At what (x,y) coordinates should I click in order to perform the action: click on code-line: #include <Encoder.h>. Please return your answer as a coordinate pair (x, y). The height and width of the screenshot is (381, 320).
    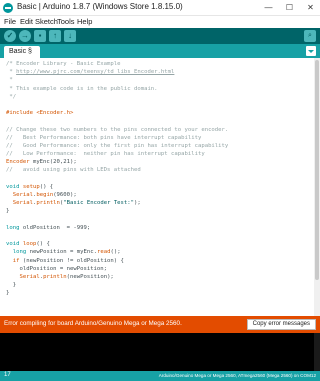
    Looking at the image, I should click on (160, 113).